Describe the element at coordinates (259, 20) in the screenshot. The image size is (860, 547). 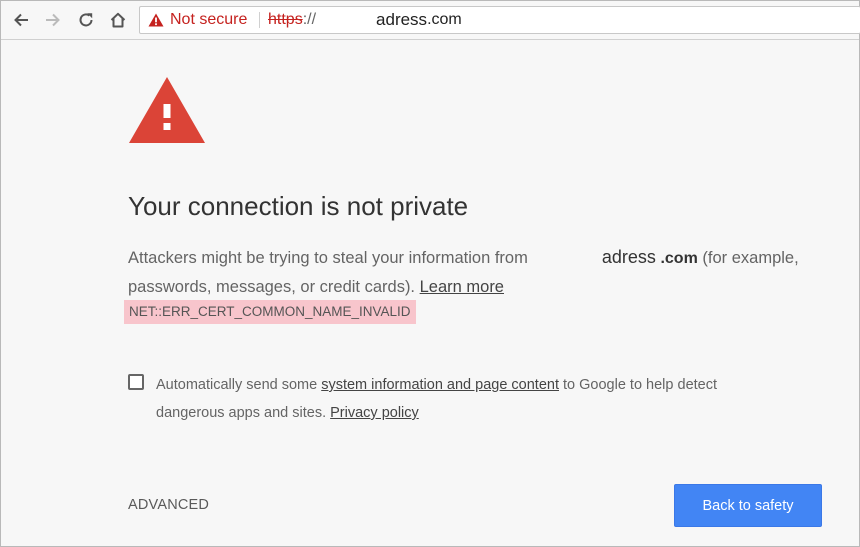
I see `omnibox-divider` at that location.